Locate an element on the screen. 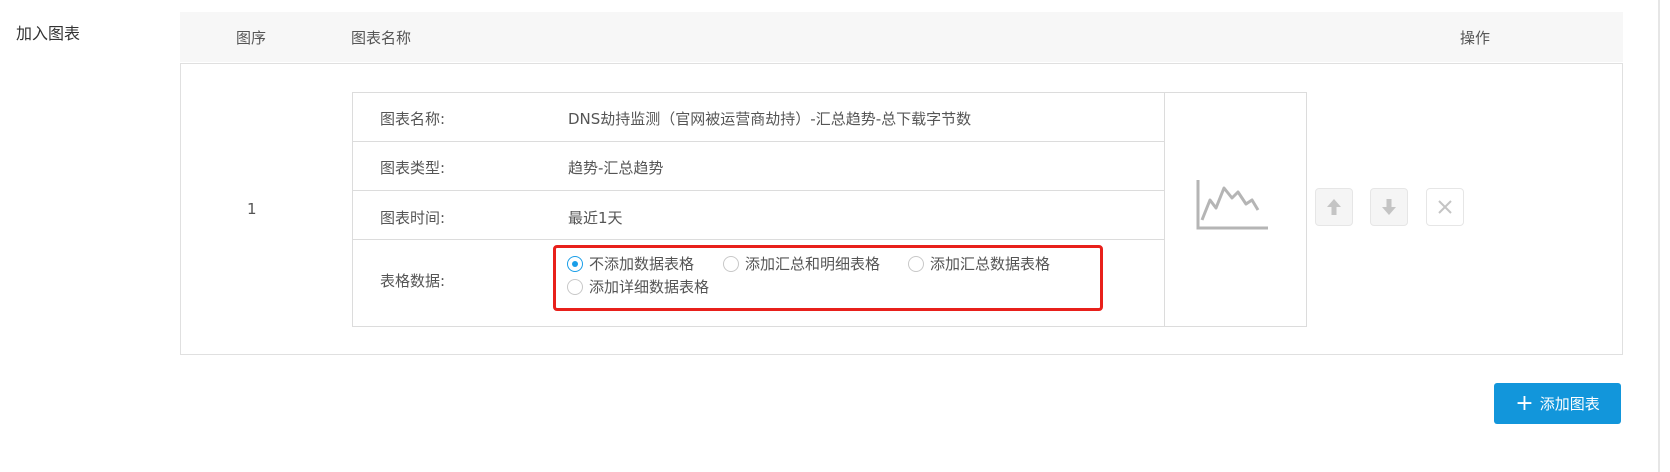 This screenshot has height=472, width=1670. section-label: 加入图表 is located at coordinates (48, 33).